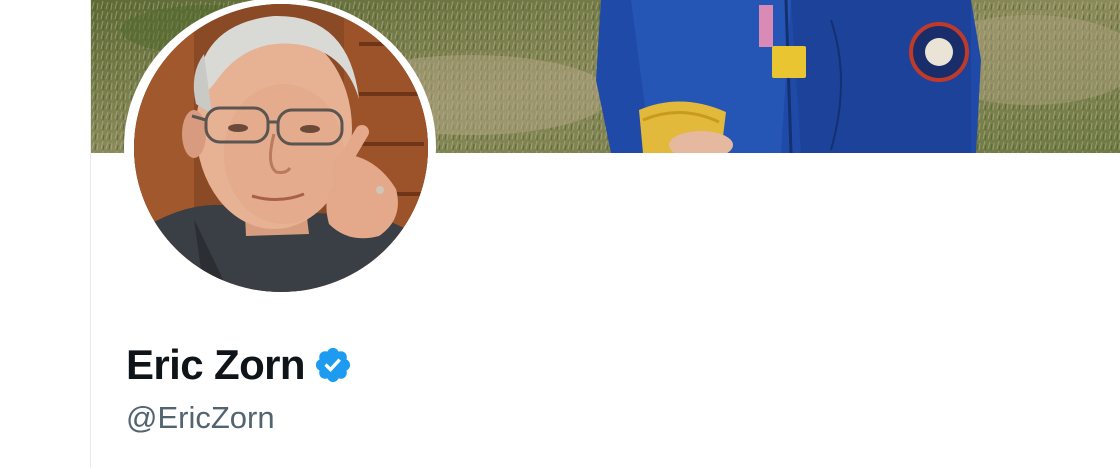  I want to click on display-name: Eric Zorn, so click(216, 364).